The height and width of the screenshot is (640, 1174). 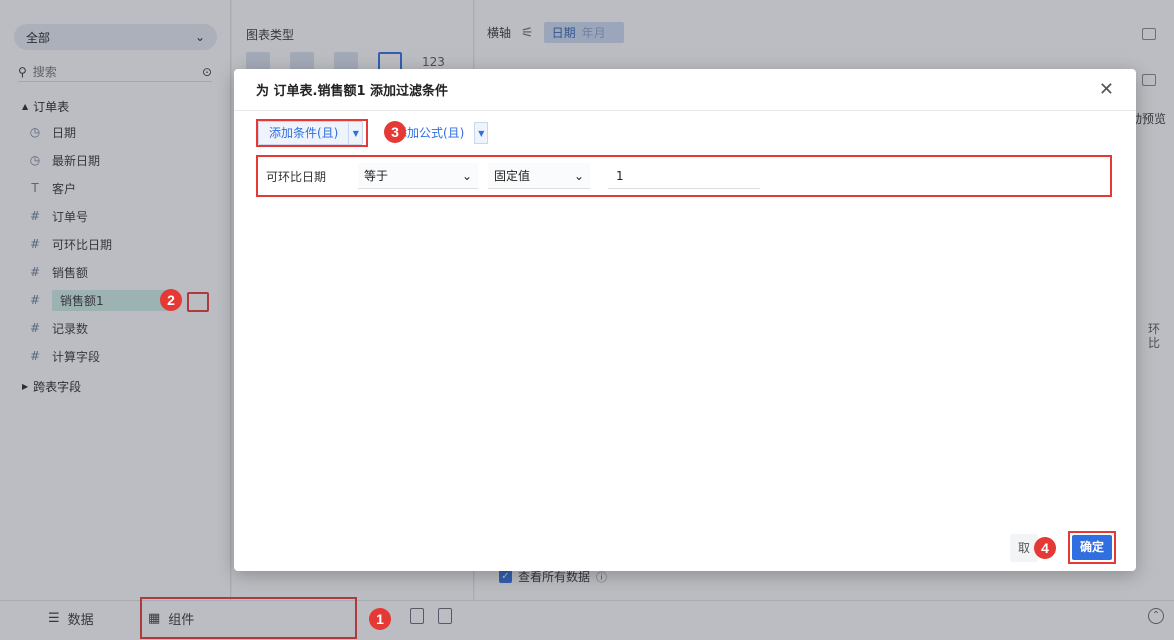 What do you see at coordinates (1106, 89) in the screenshot?
I see `close-icon: ✕` at bounding box center [1106, 89].